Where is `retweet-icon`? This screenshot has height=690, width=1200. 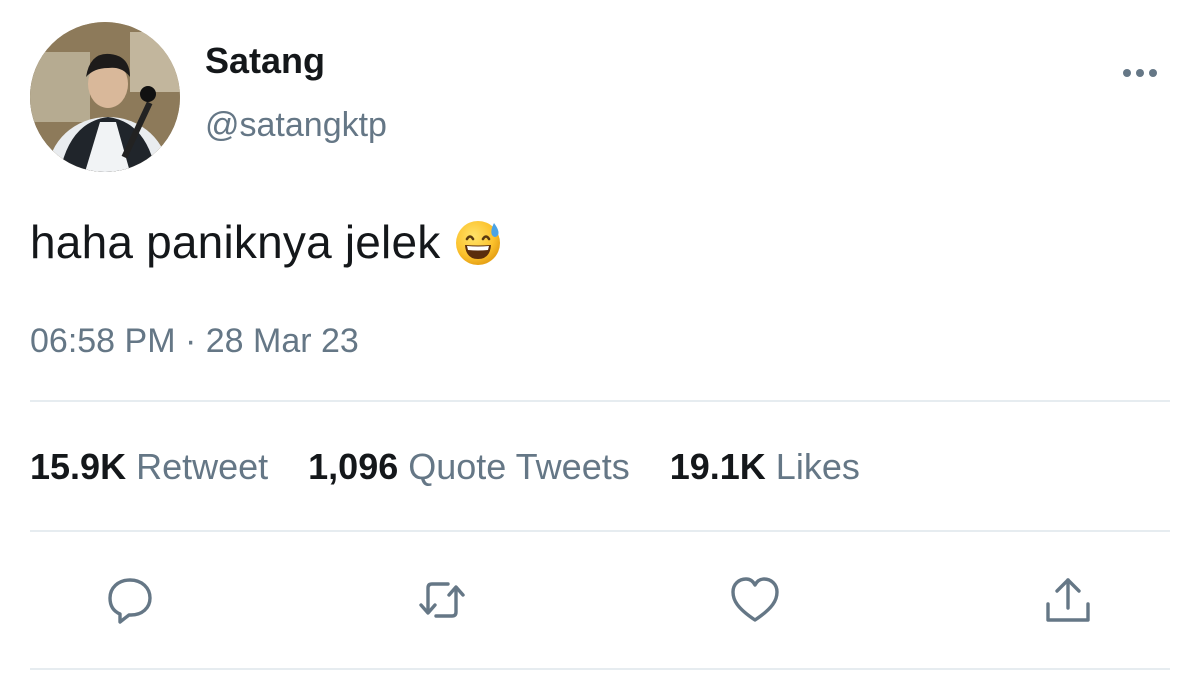 retweet-icon is located at coordinates (442, 600).